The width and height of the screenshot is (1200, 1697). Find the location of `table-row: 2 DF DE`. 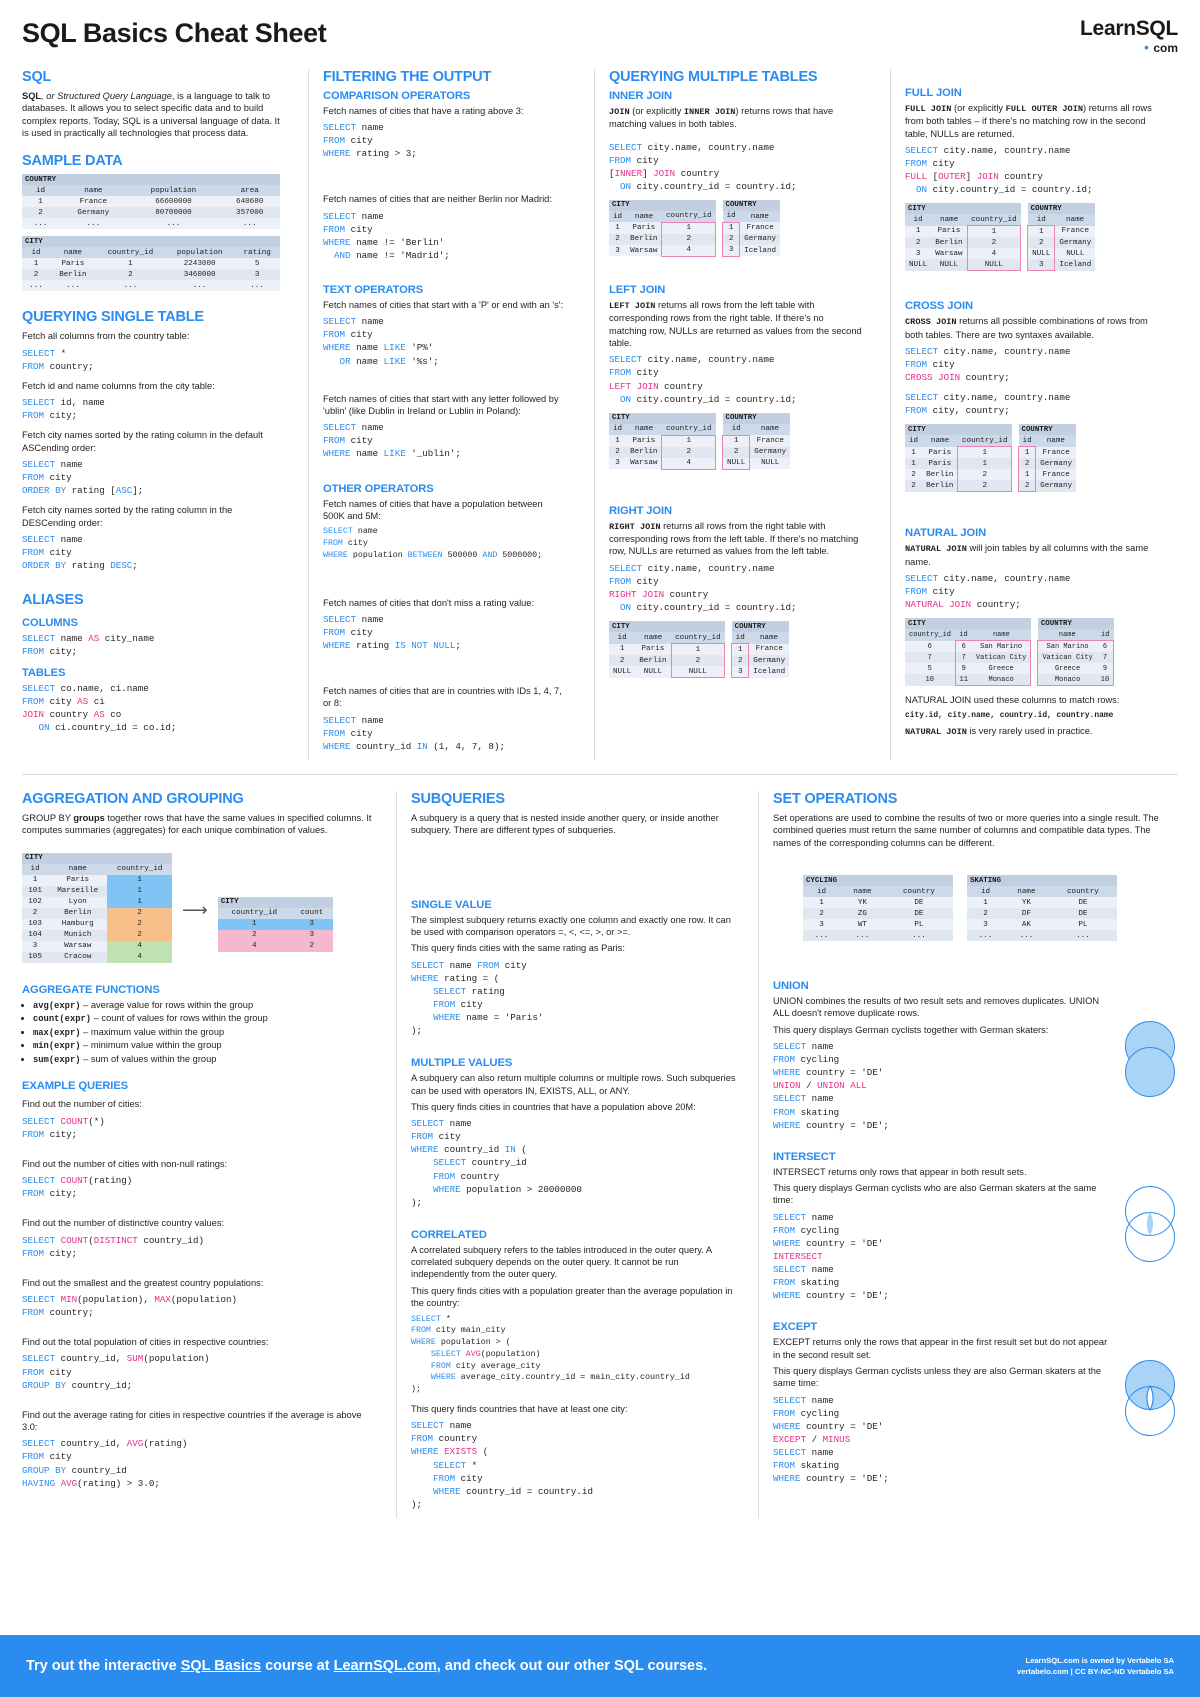

table-row: 2 DF DE is located at coordinates (1042, 914).